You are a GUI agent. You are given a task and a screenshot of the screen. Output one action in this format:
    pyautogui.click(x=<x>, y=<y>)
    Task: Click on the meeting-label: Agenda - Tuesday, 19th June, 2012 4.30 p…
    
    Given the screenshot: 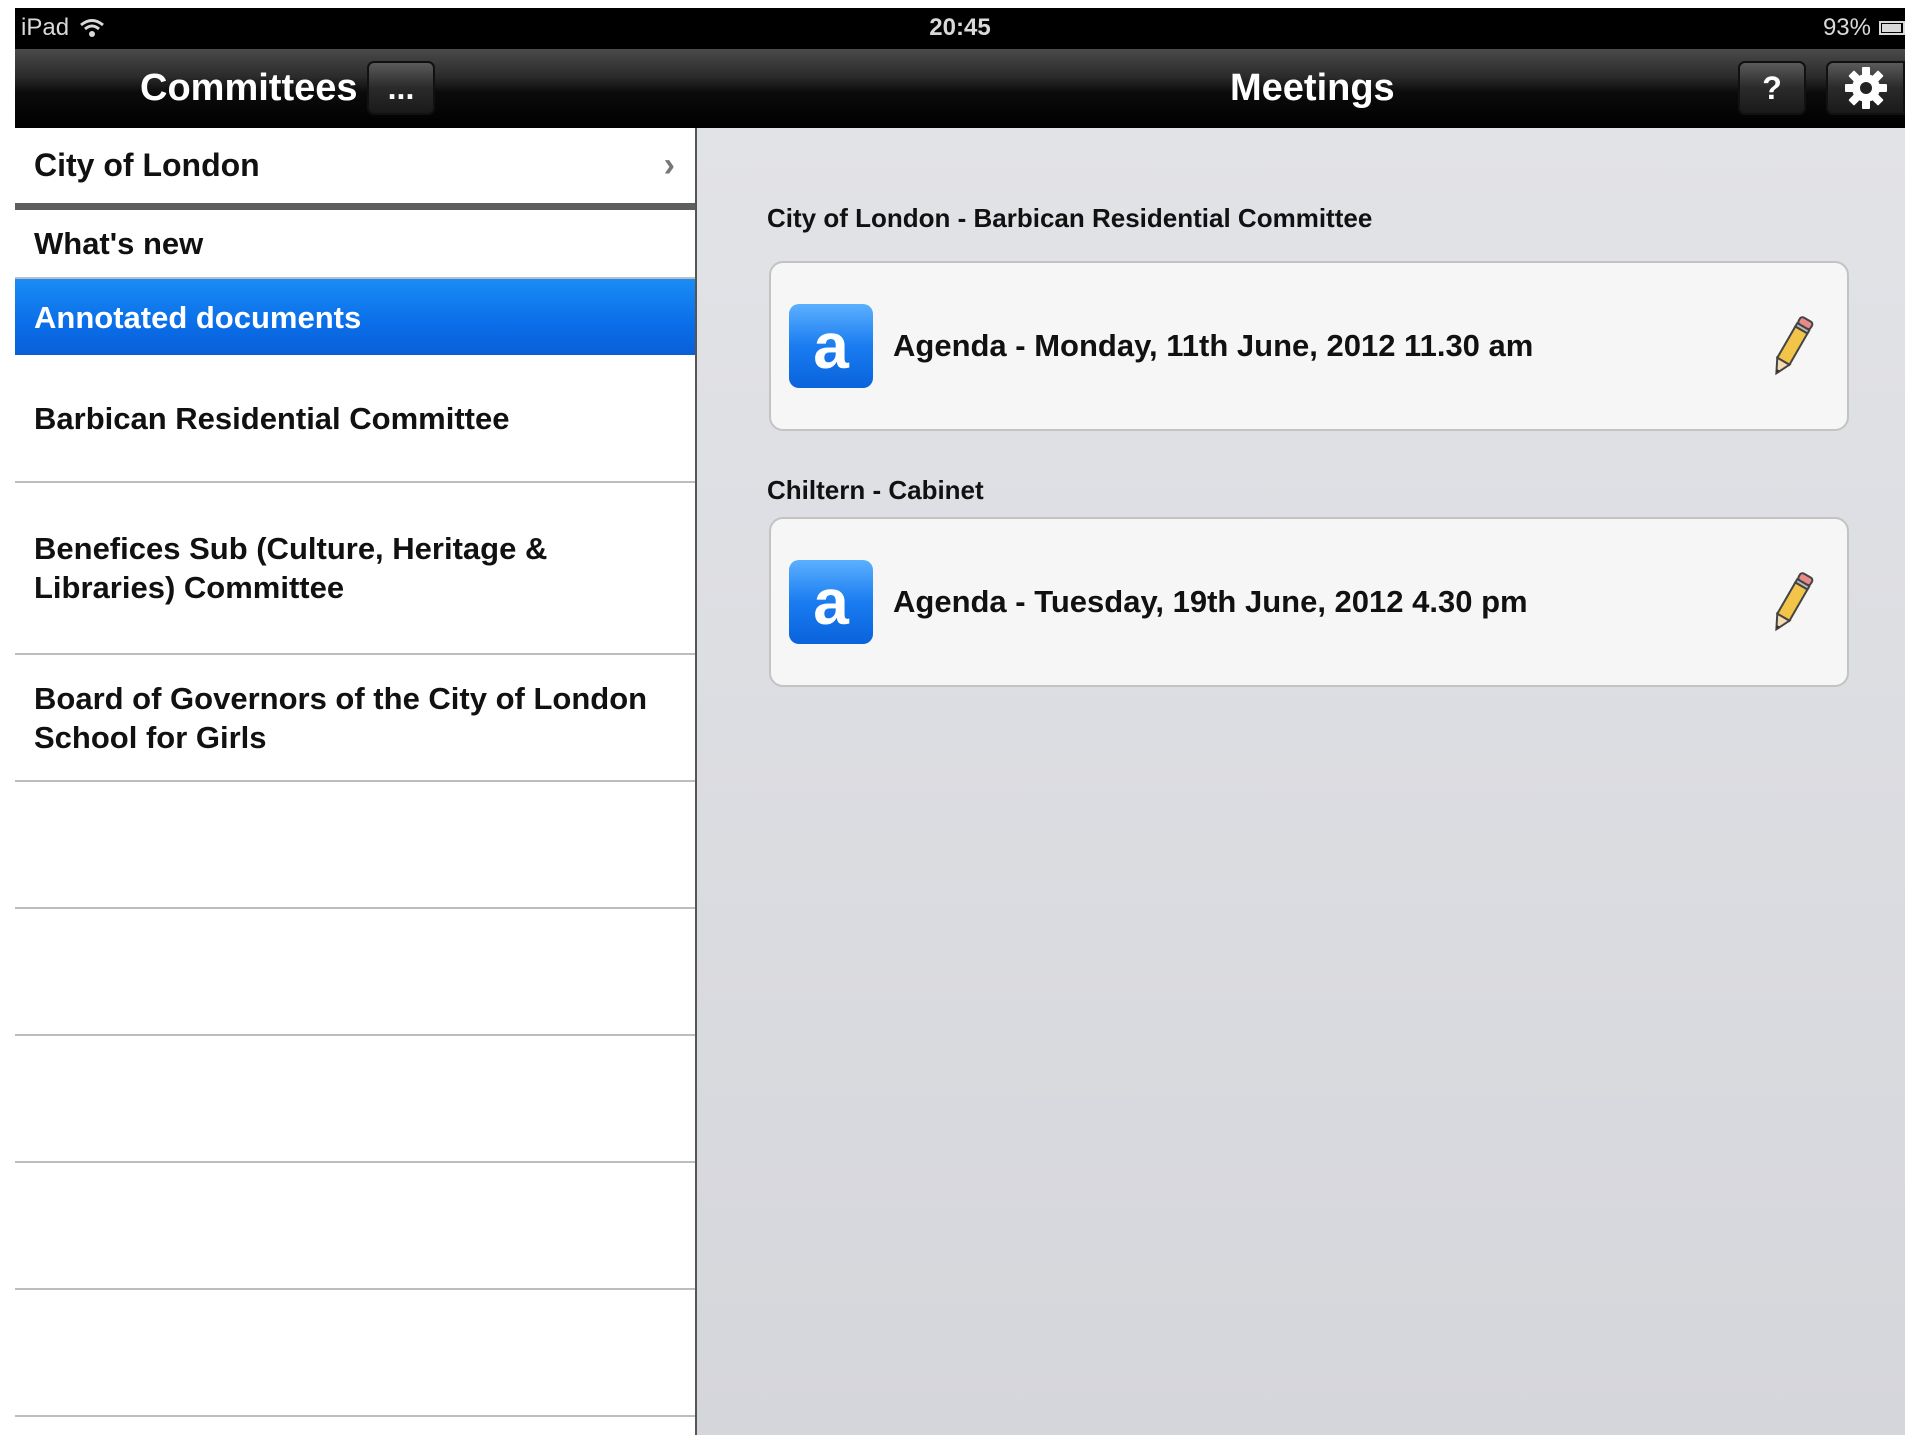 What is the action you would take?
    pyautogui.click(x=1210, y=601)
    